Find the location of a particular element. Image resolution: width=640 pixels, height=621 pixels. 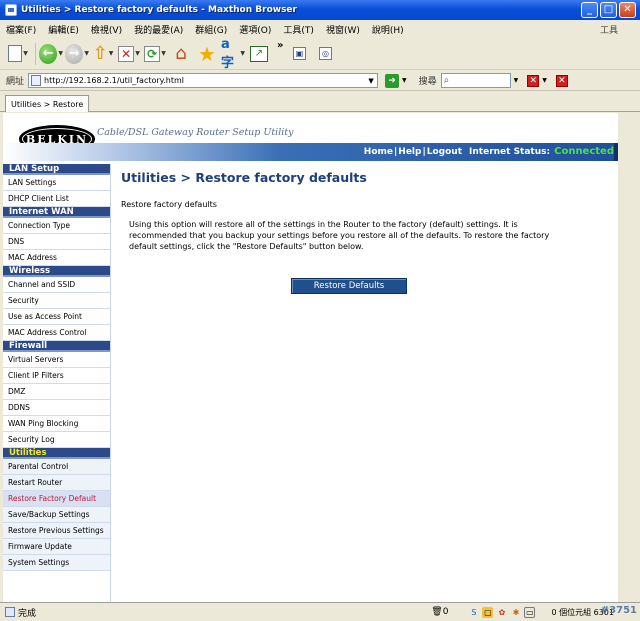

browser-toolbar: ▼ ← ▼ → ▼ ⇧ ▼ ✕ ▼ ⟳ ▼ ⌂ ★ a字 ▼ ↗ » ▣ ◎ is located at coordinates (320, 54).